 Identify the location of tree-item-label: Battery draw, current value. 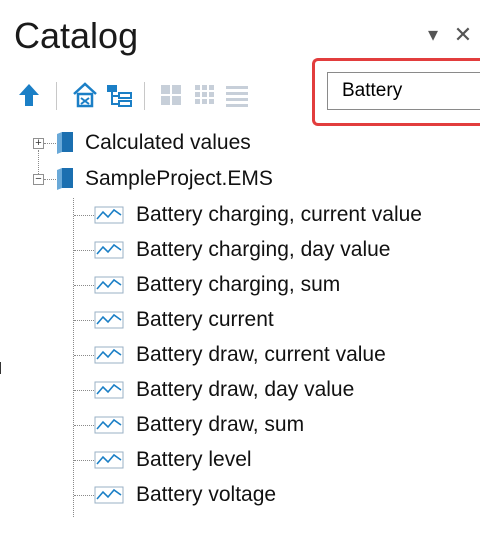
(261, 354).